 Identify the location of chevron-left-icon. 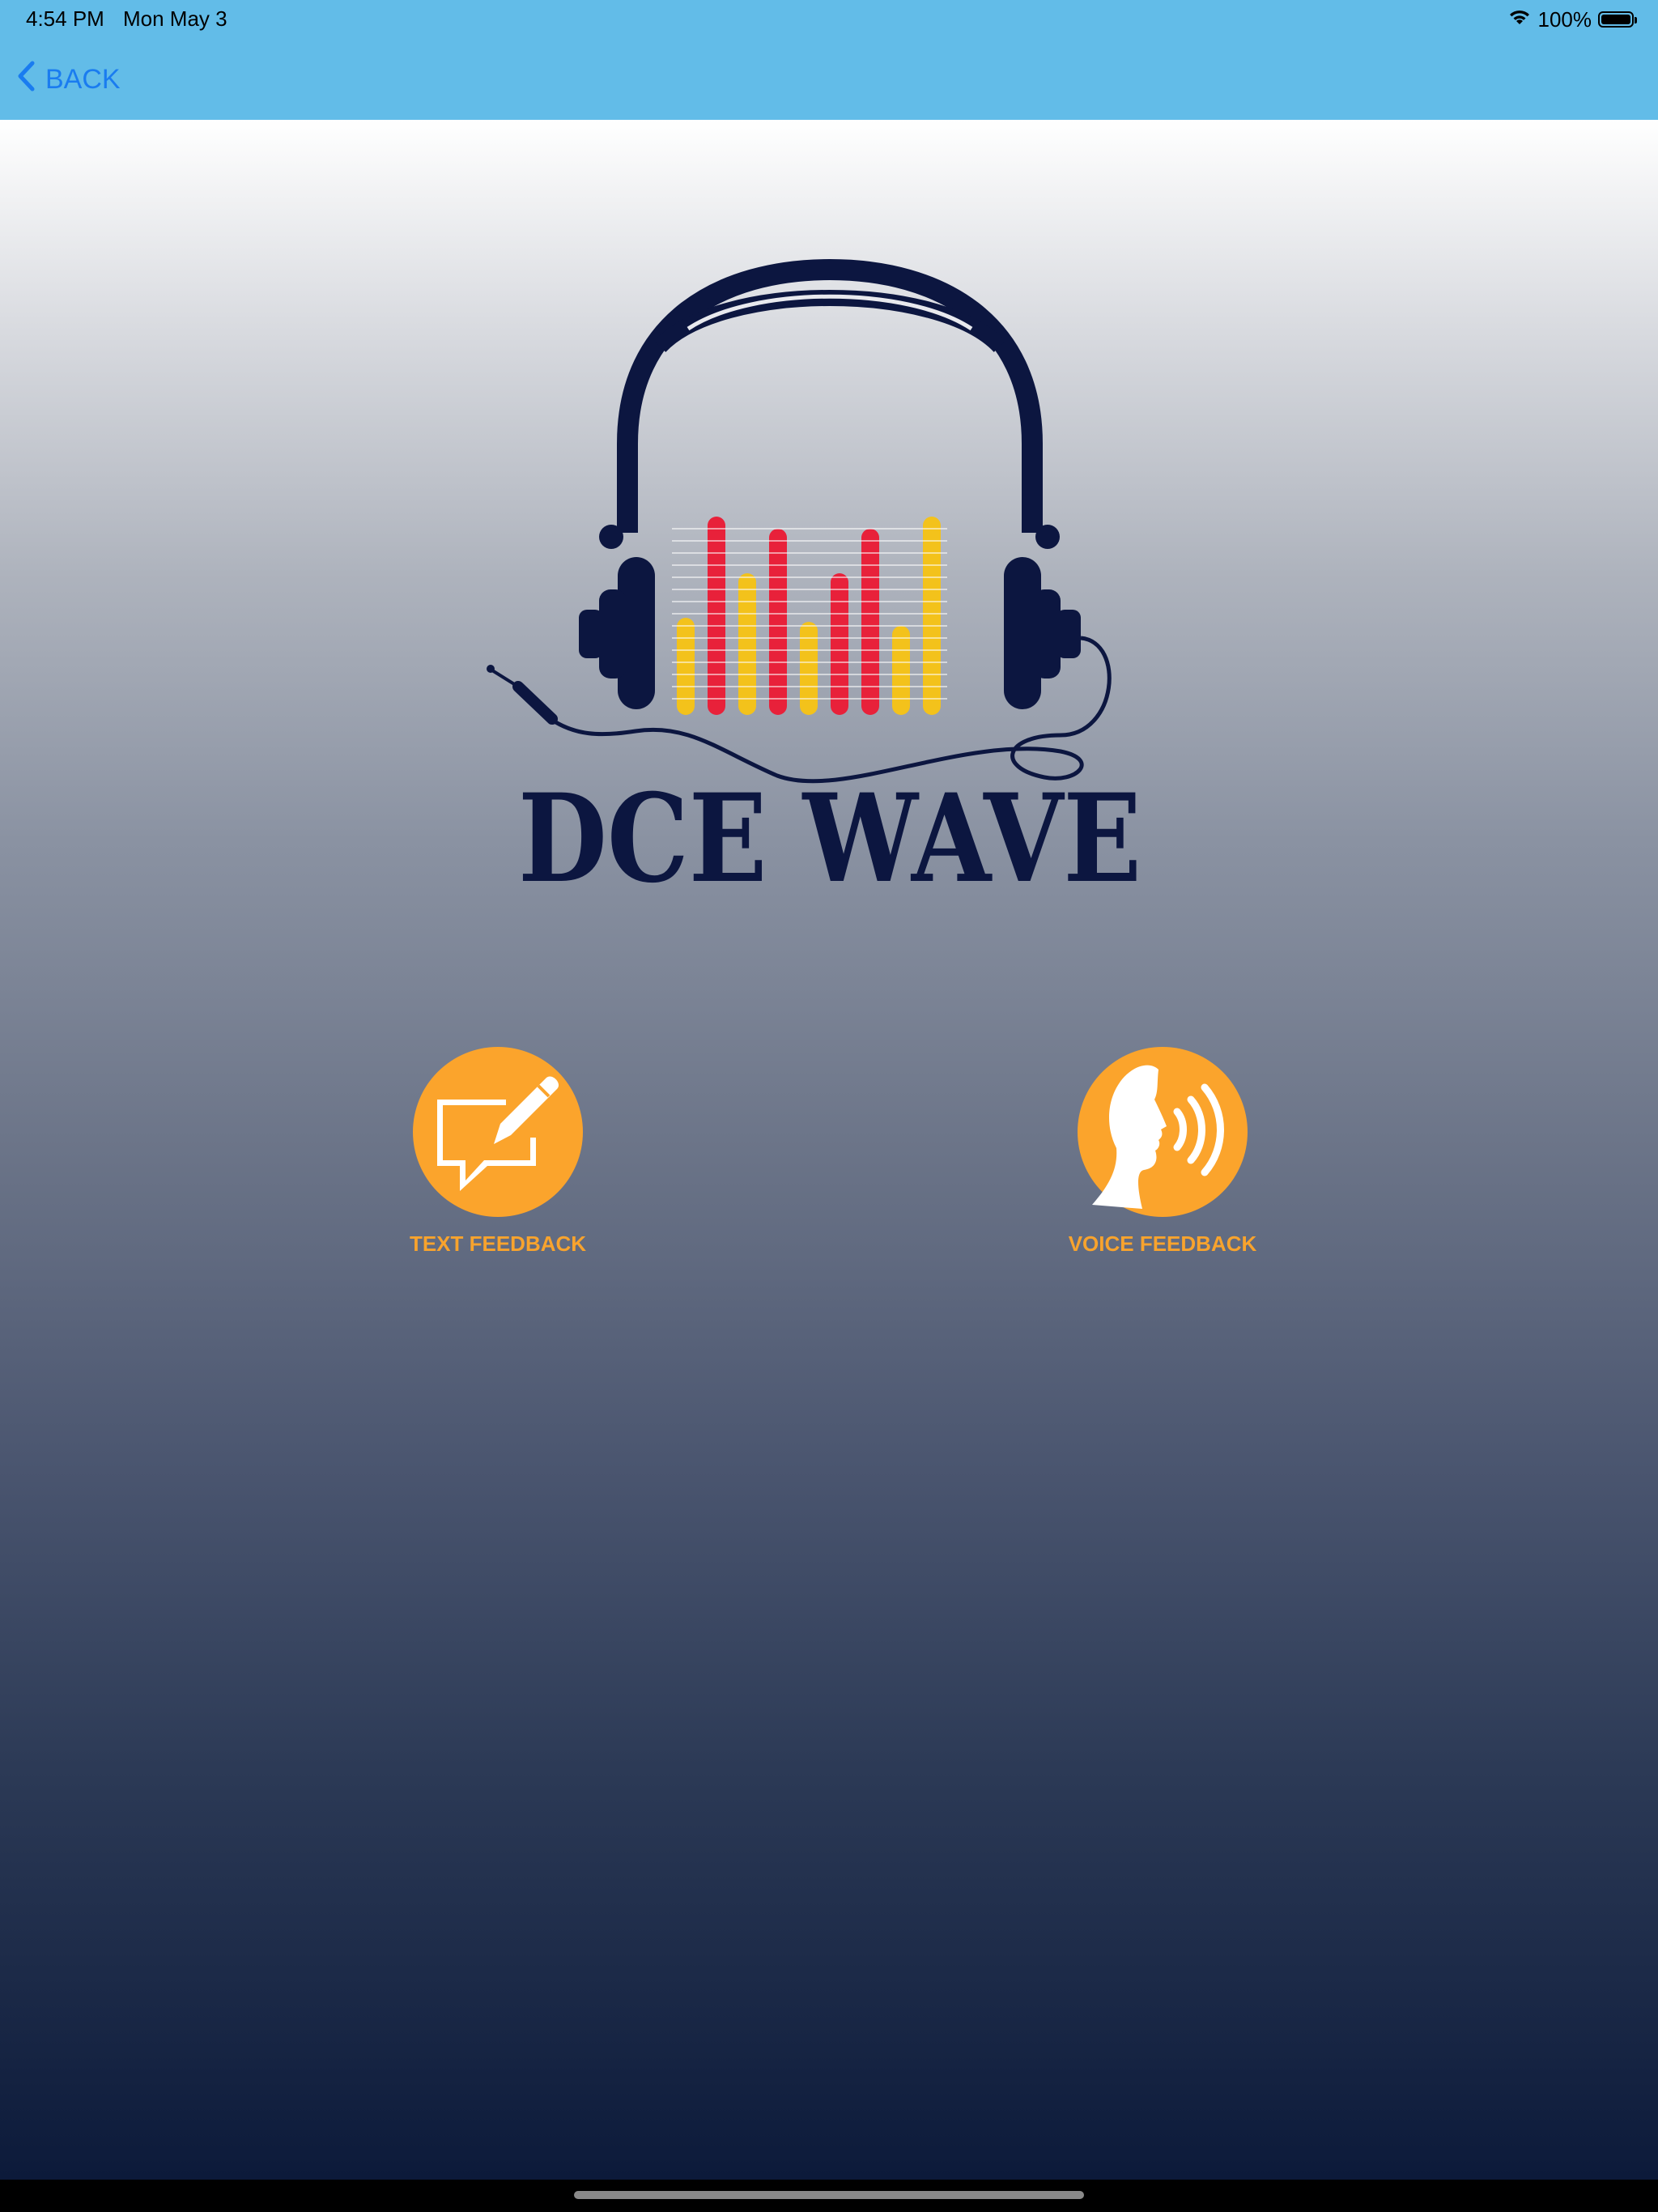
(26, 80).